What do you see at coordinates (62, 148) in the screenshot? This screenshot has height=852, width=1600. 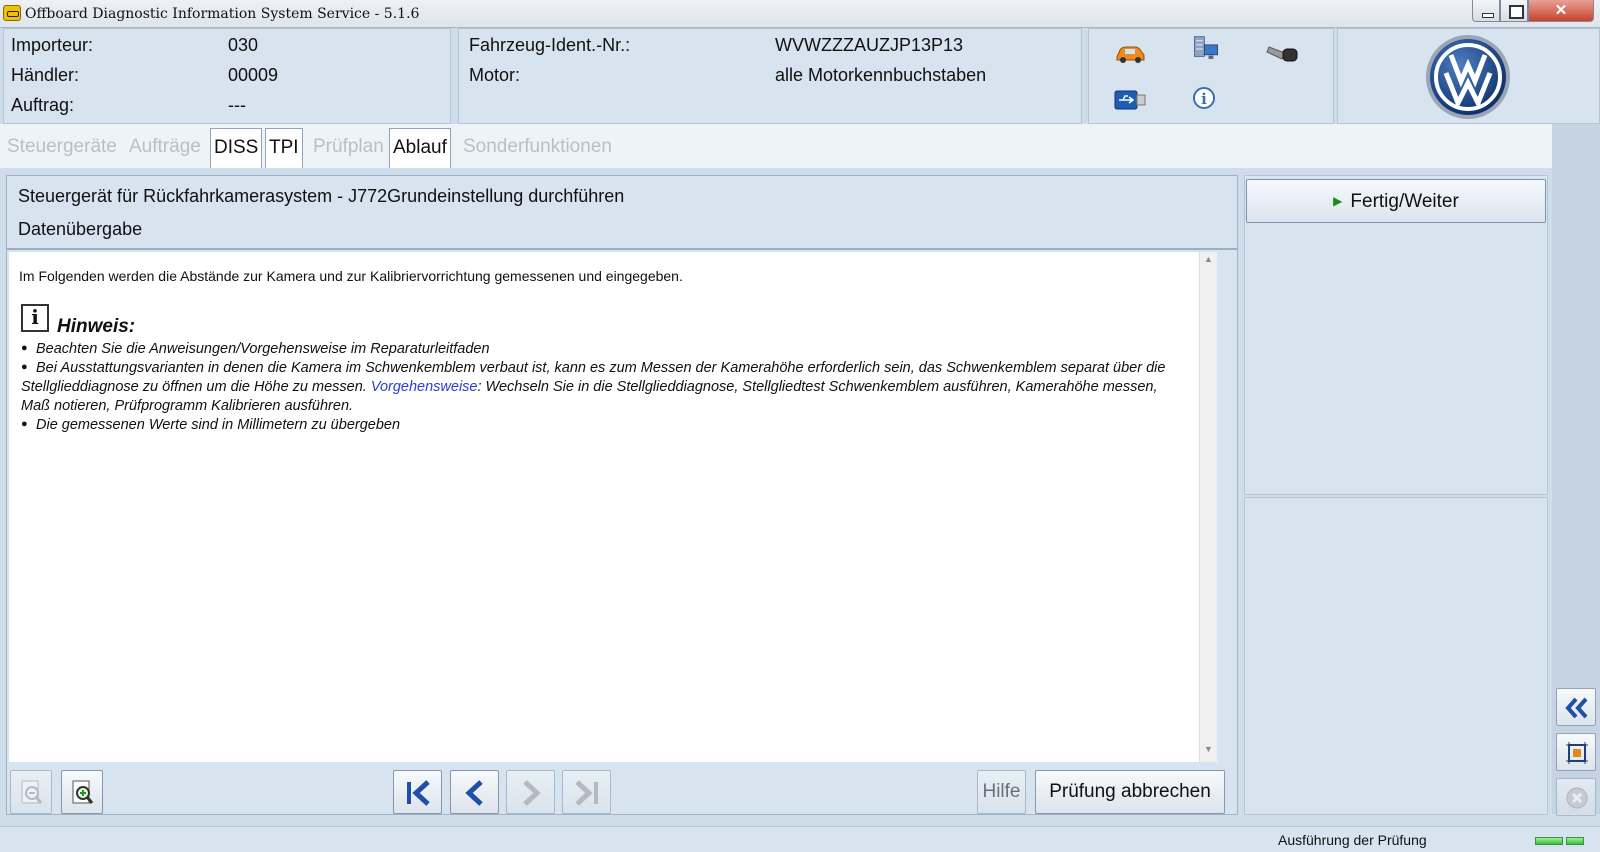 I see `tab-steuergeraete: Steuergeräte` at bounding box center [62, 148].